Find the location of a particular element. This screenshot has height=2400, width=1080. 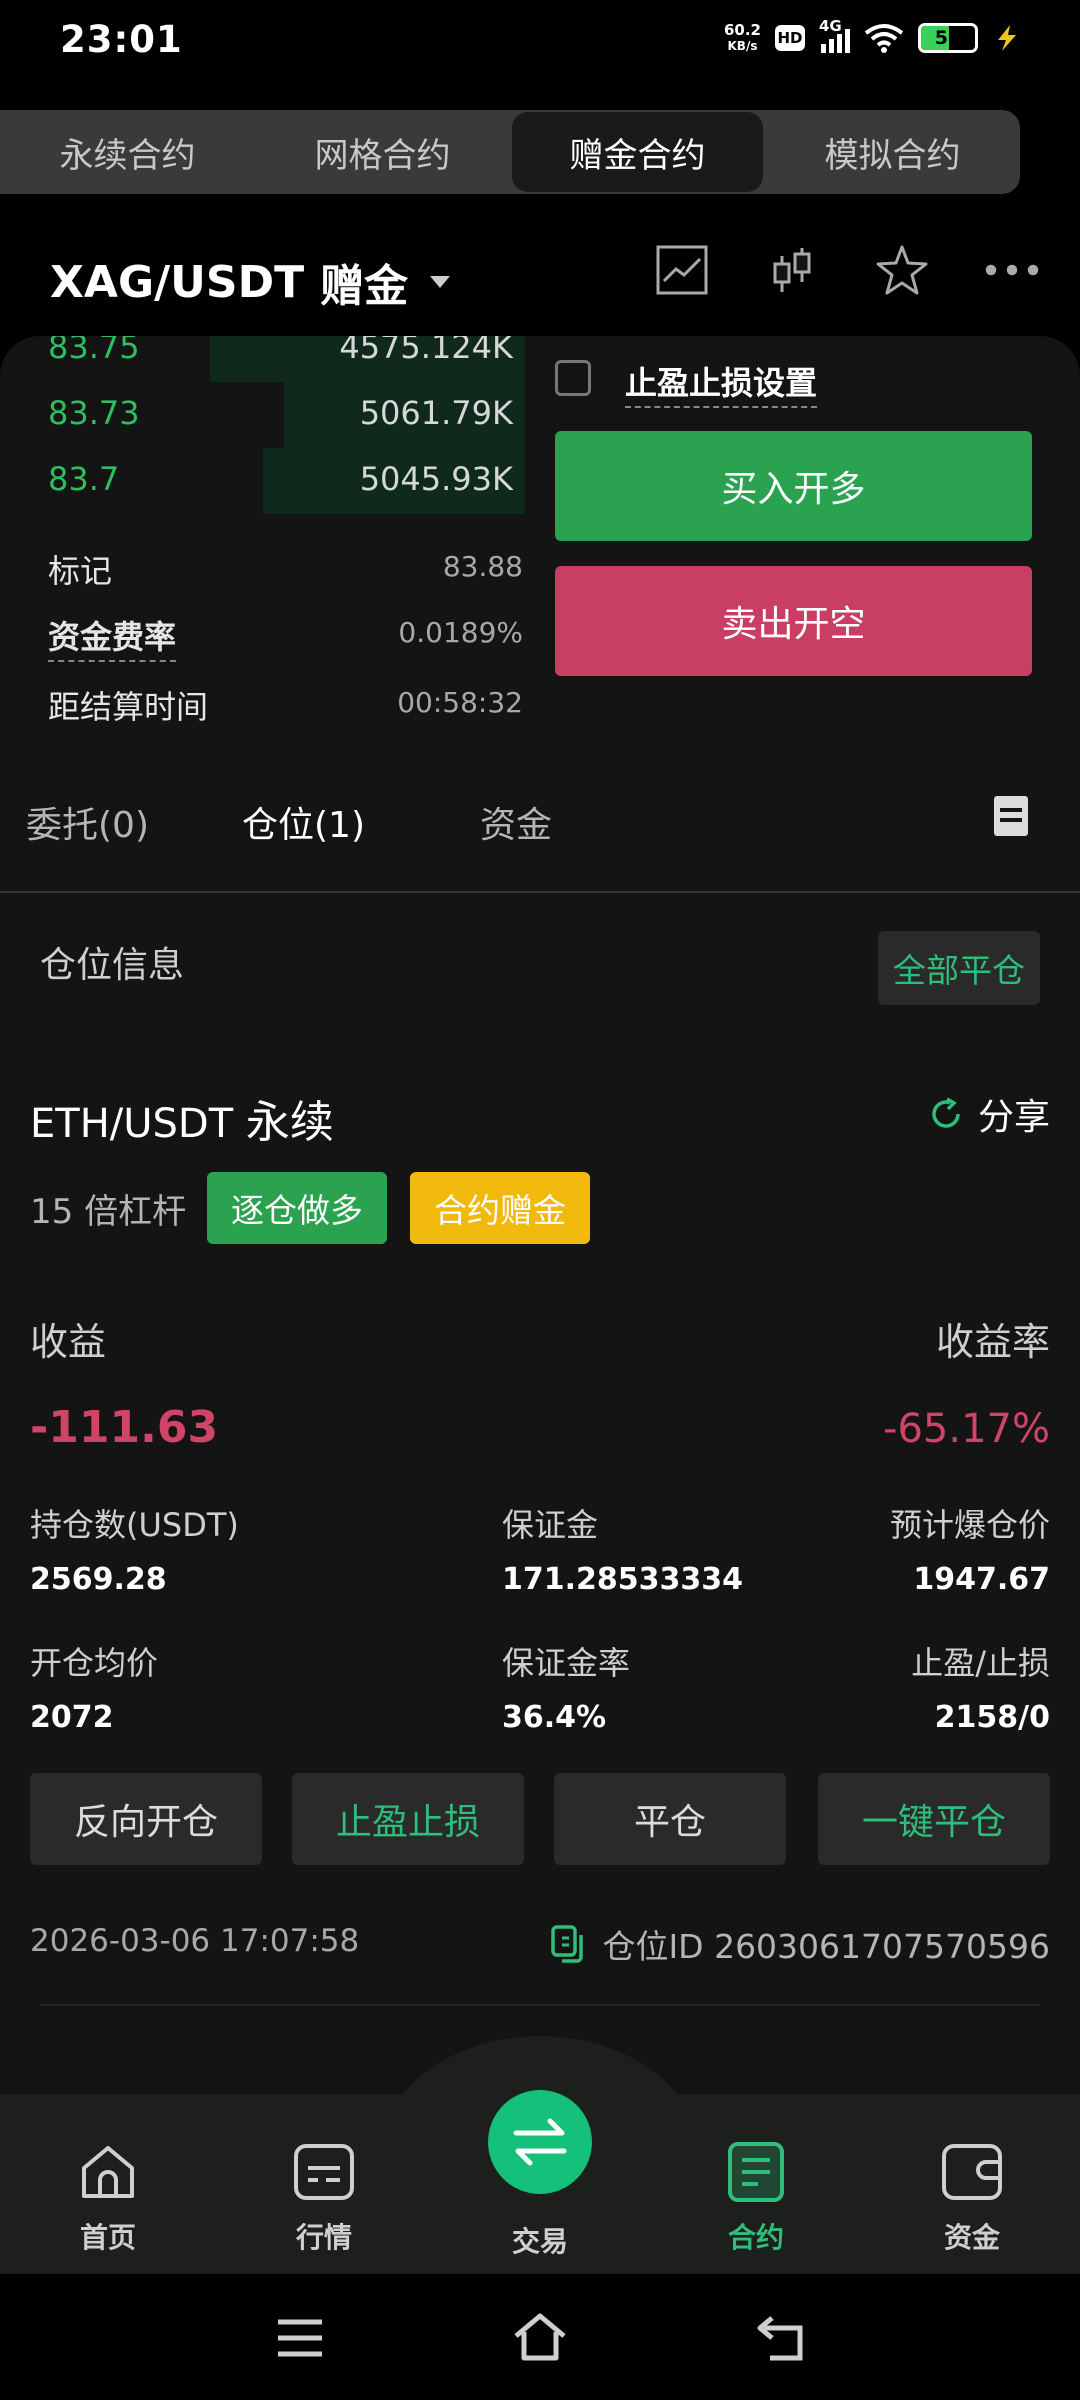

system-nav-bar is located at coordinates (540, 2337).